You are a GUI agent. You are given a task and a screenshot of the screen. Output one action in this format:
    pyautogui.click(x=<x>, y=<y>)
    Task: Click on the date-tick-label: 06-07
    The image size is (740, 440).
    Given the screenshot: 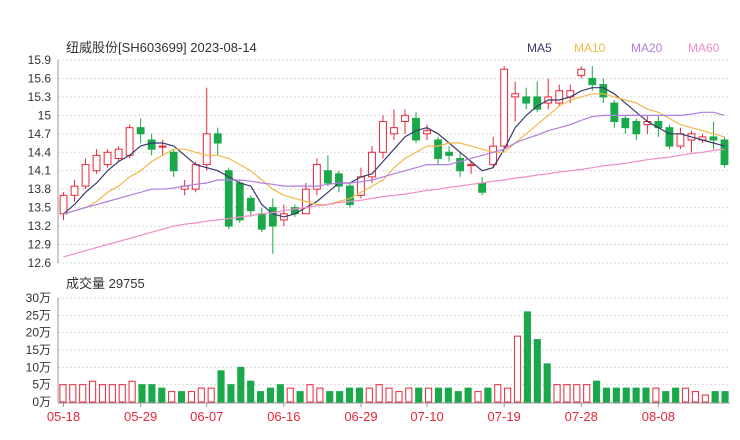 What is the action you would take?
    pyautogui.click(x=206, y=416)
    